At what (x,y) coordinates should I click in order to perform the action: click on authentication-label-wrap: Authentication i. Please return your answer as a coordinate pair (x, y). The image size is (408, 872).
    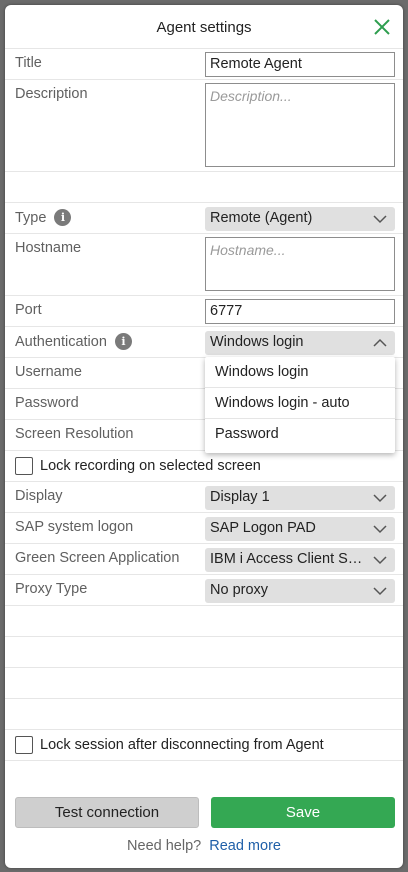
    Looking at the image, I should click on (73, 341).